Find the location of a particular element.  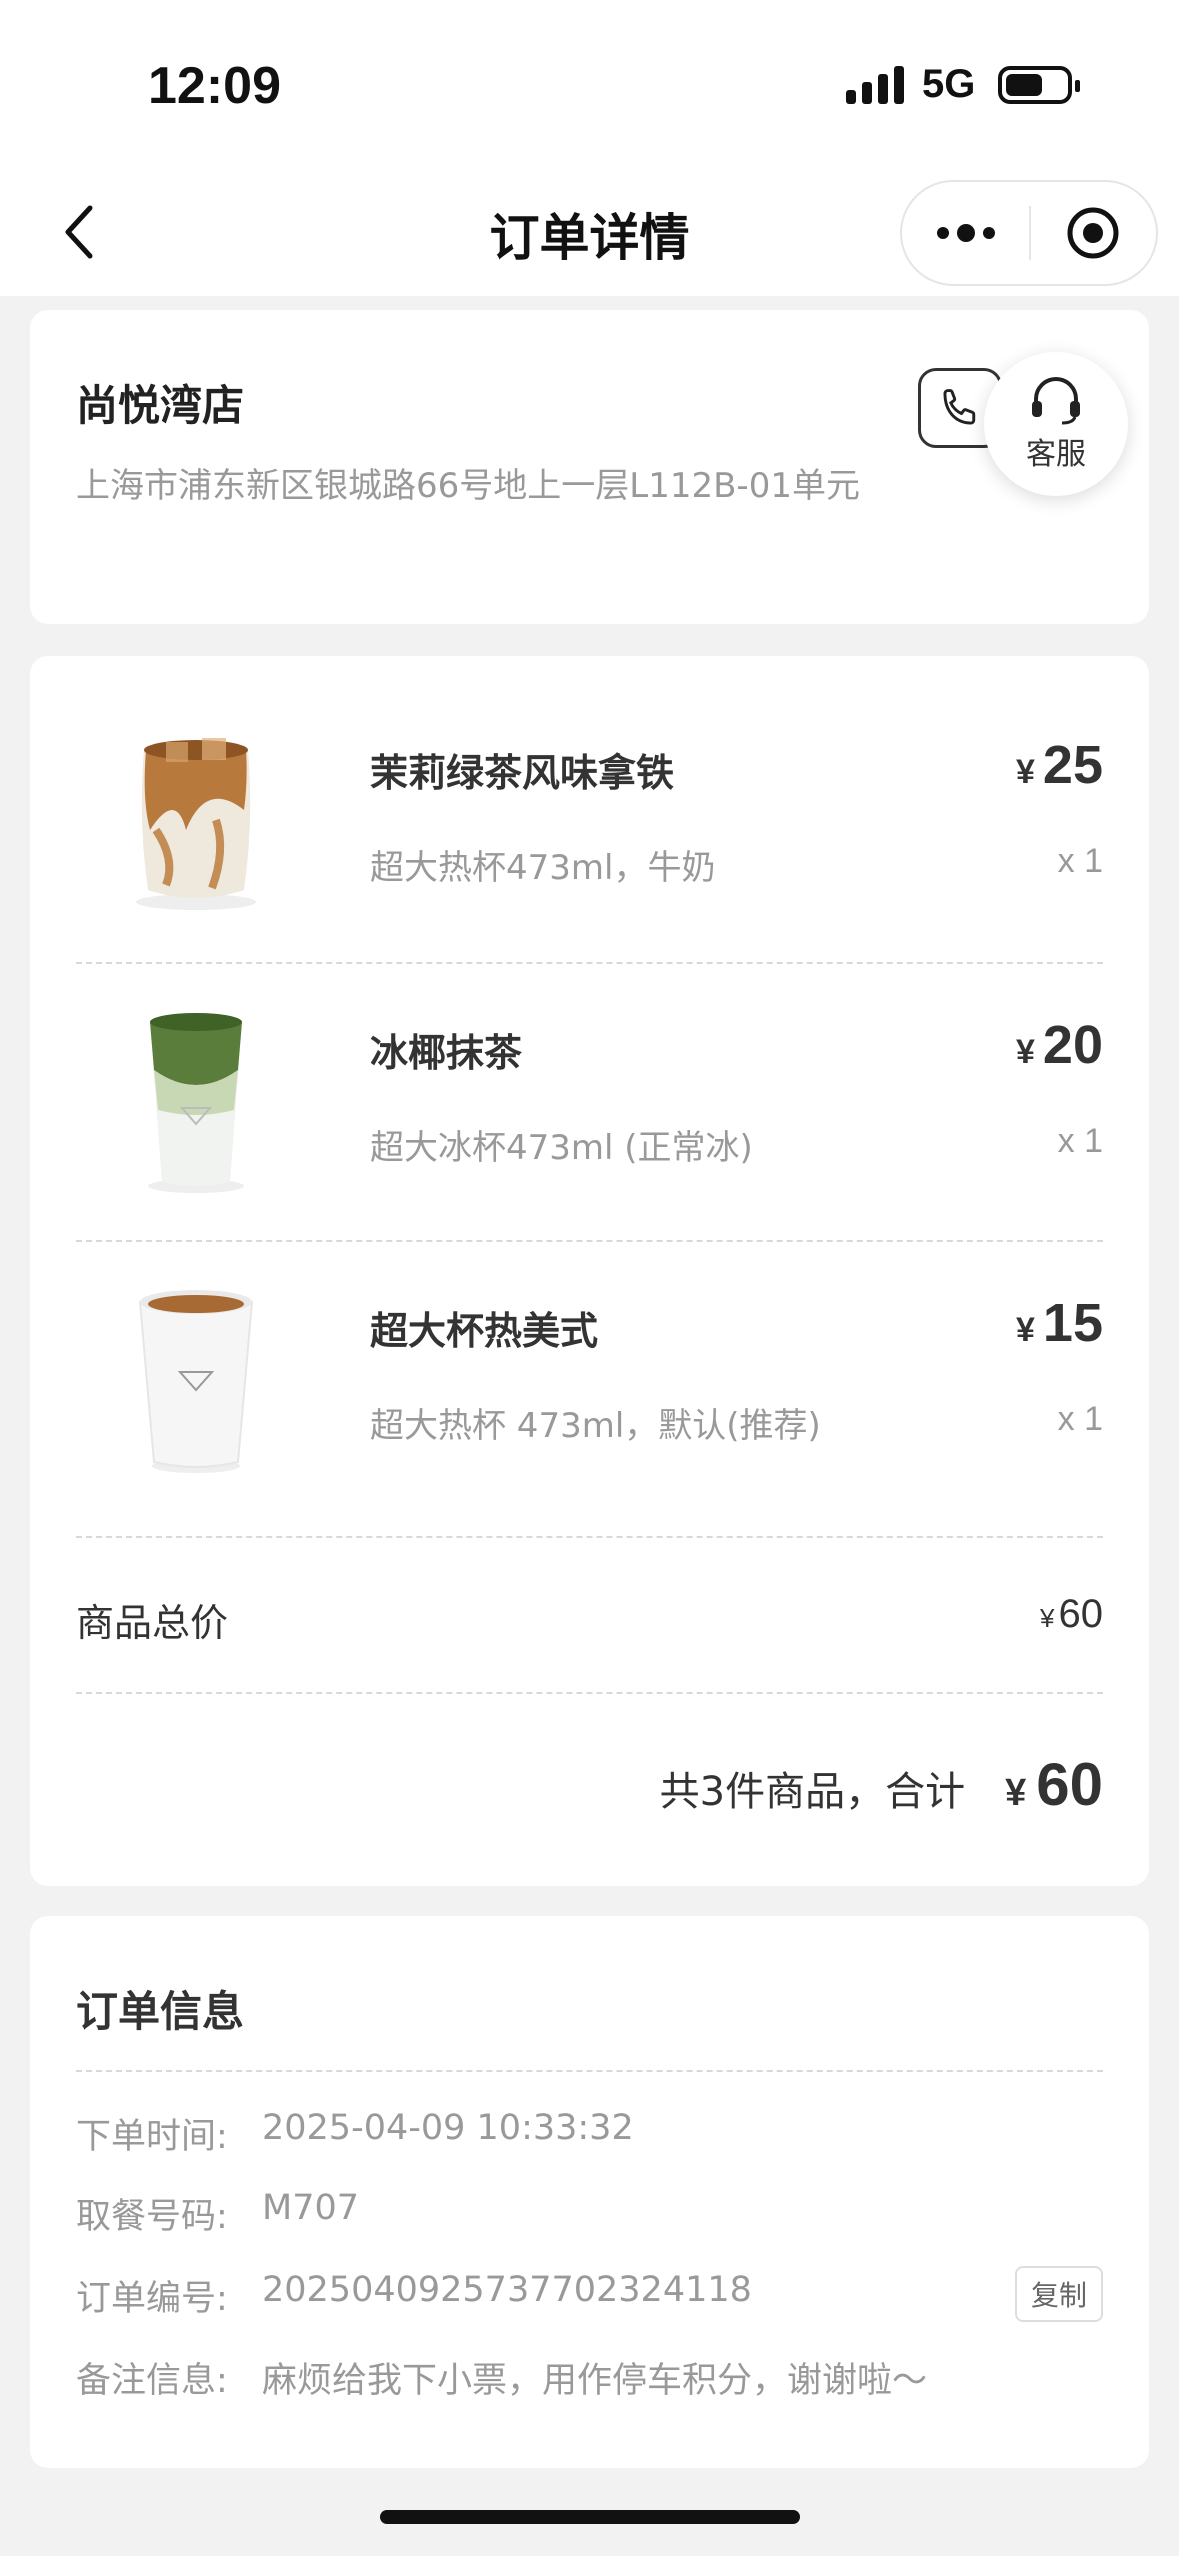

list-item: 超大杯热美式 超大热杯 473ml，默认(推荐) ¥15 x 1 is located at coordinates (589, 1378).